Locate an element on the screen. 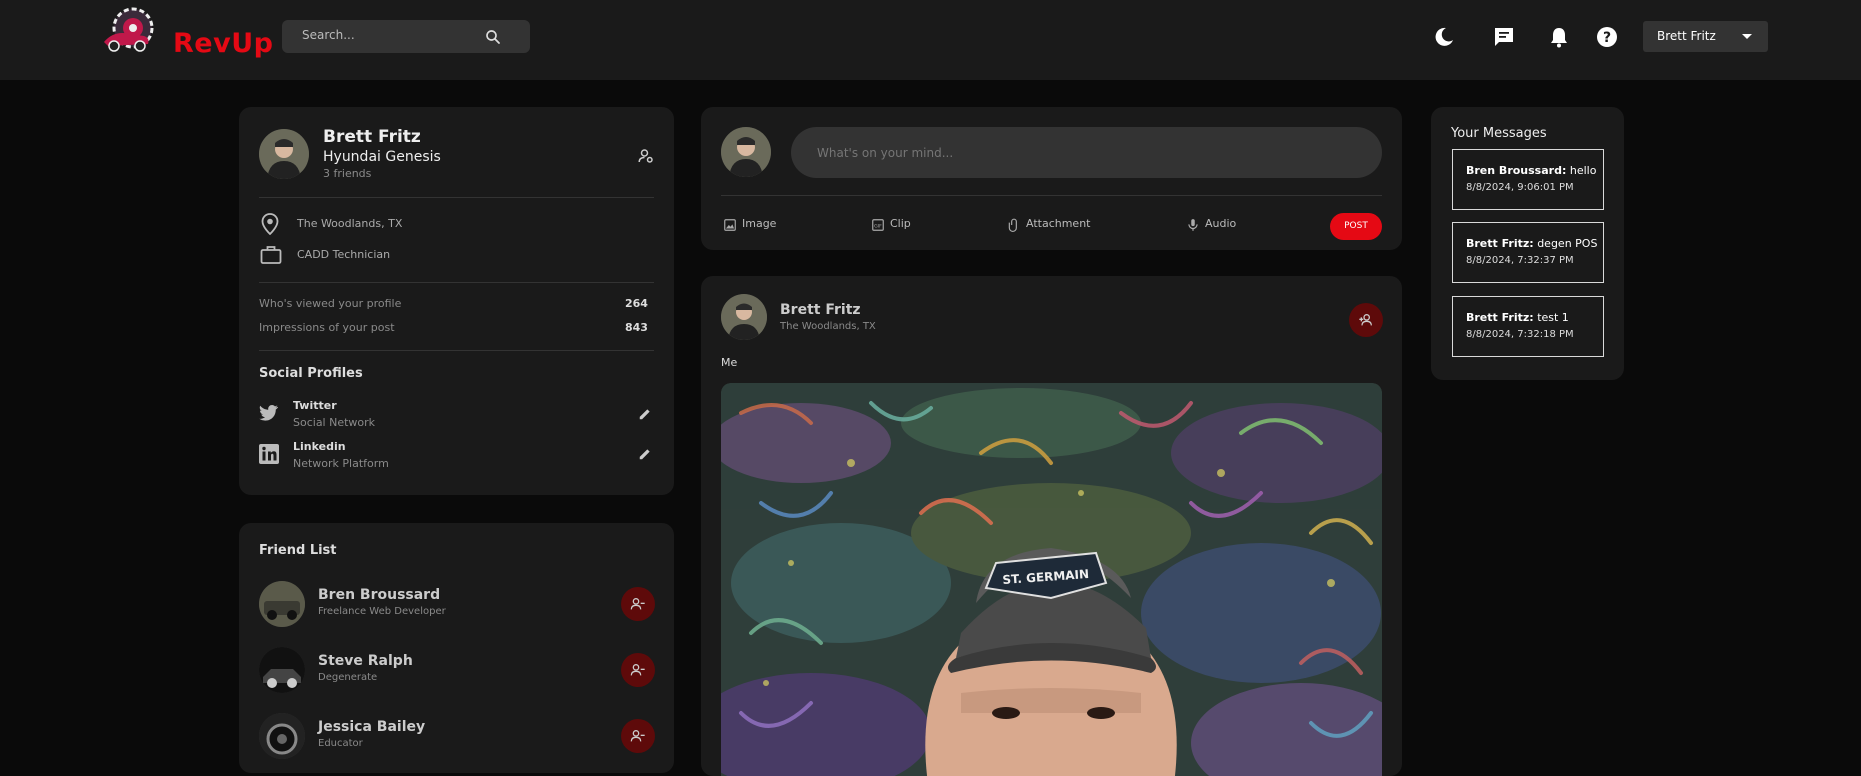 This screenshot has height=776, width=1861. message-time: 8/8/2024, 7:32:37 PM is located at coordinates (1520, 260).